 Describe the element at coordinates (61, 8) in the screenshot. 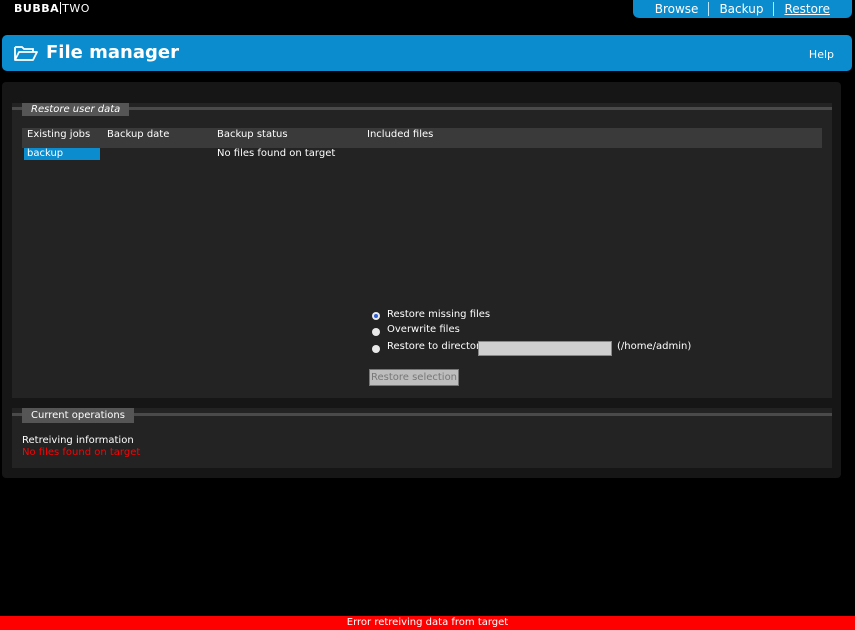

I see `brand-separator` at that location.